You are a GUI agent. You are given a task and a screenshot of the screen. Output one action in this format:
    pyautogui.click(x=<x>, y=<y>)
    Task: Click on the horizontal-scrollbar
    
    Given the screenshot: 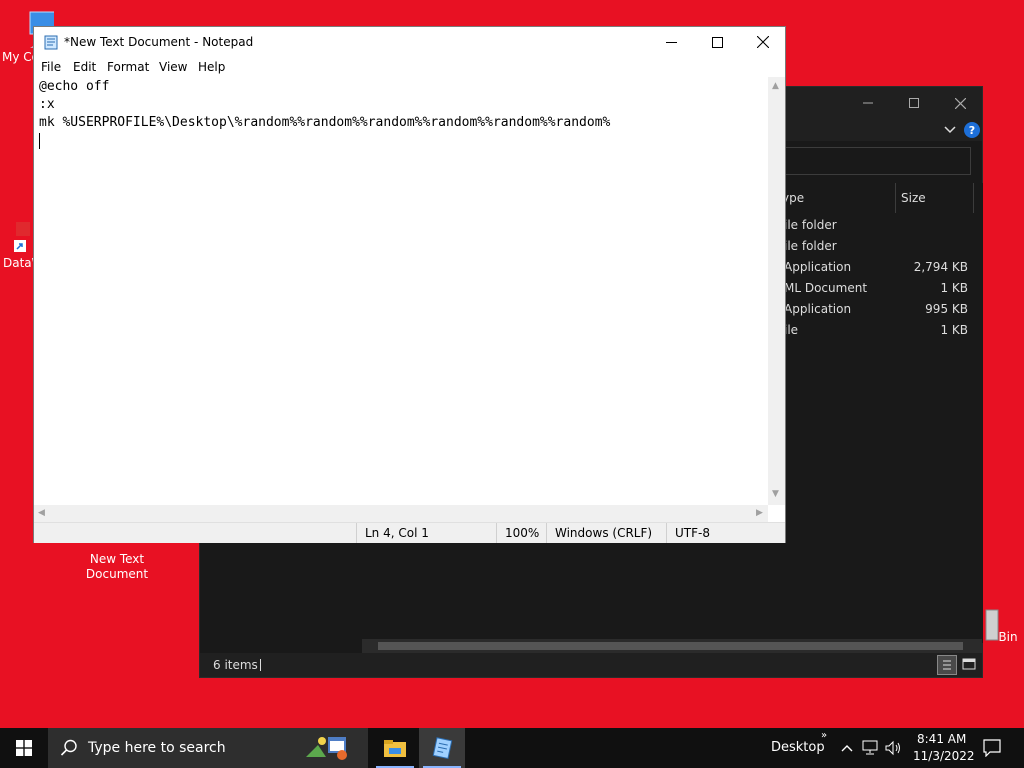 What is the action you would take?
    pyautogui.click(x=672, y=646)
    